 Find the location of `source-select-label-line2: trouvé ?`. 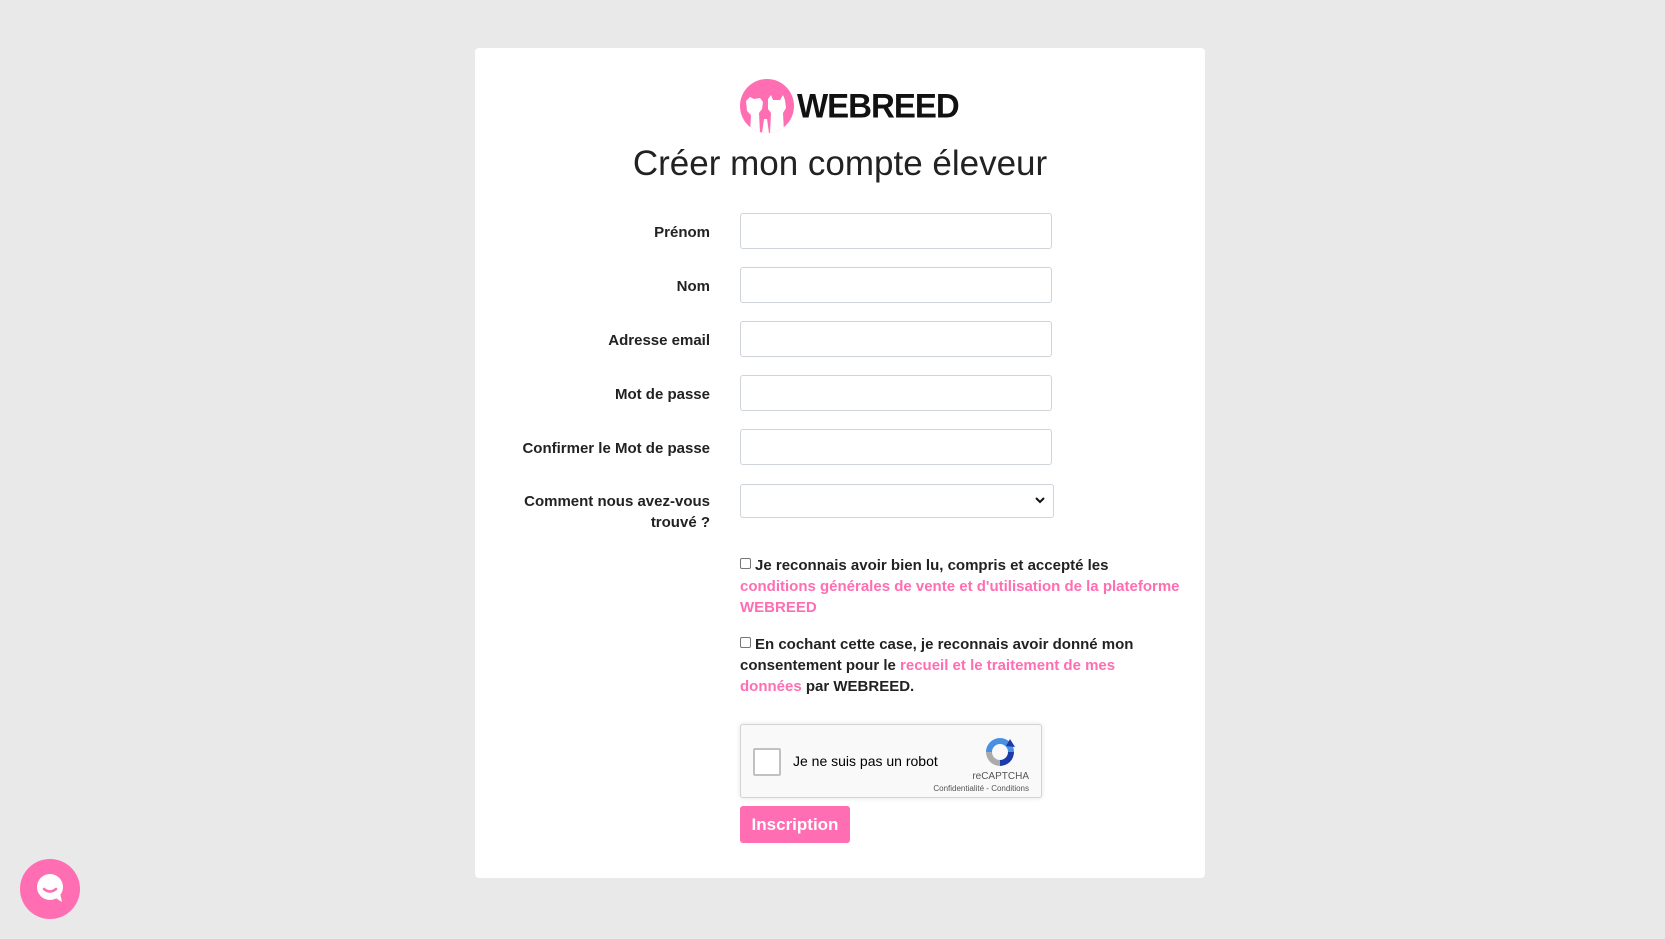

source-select-label-line2: trouvé ? is located at coordinates (680, 522).